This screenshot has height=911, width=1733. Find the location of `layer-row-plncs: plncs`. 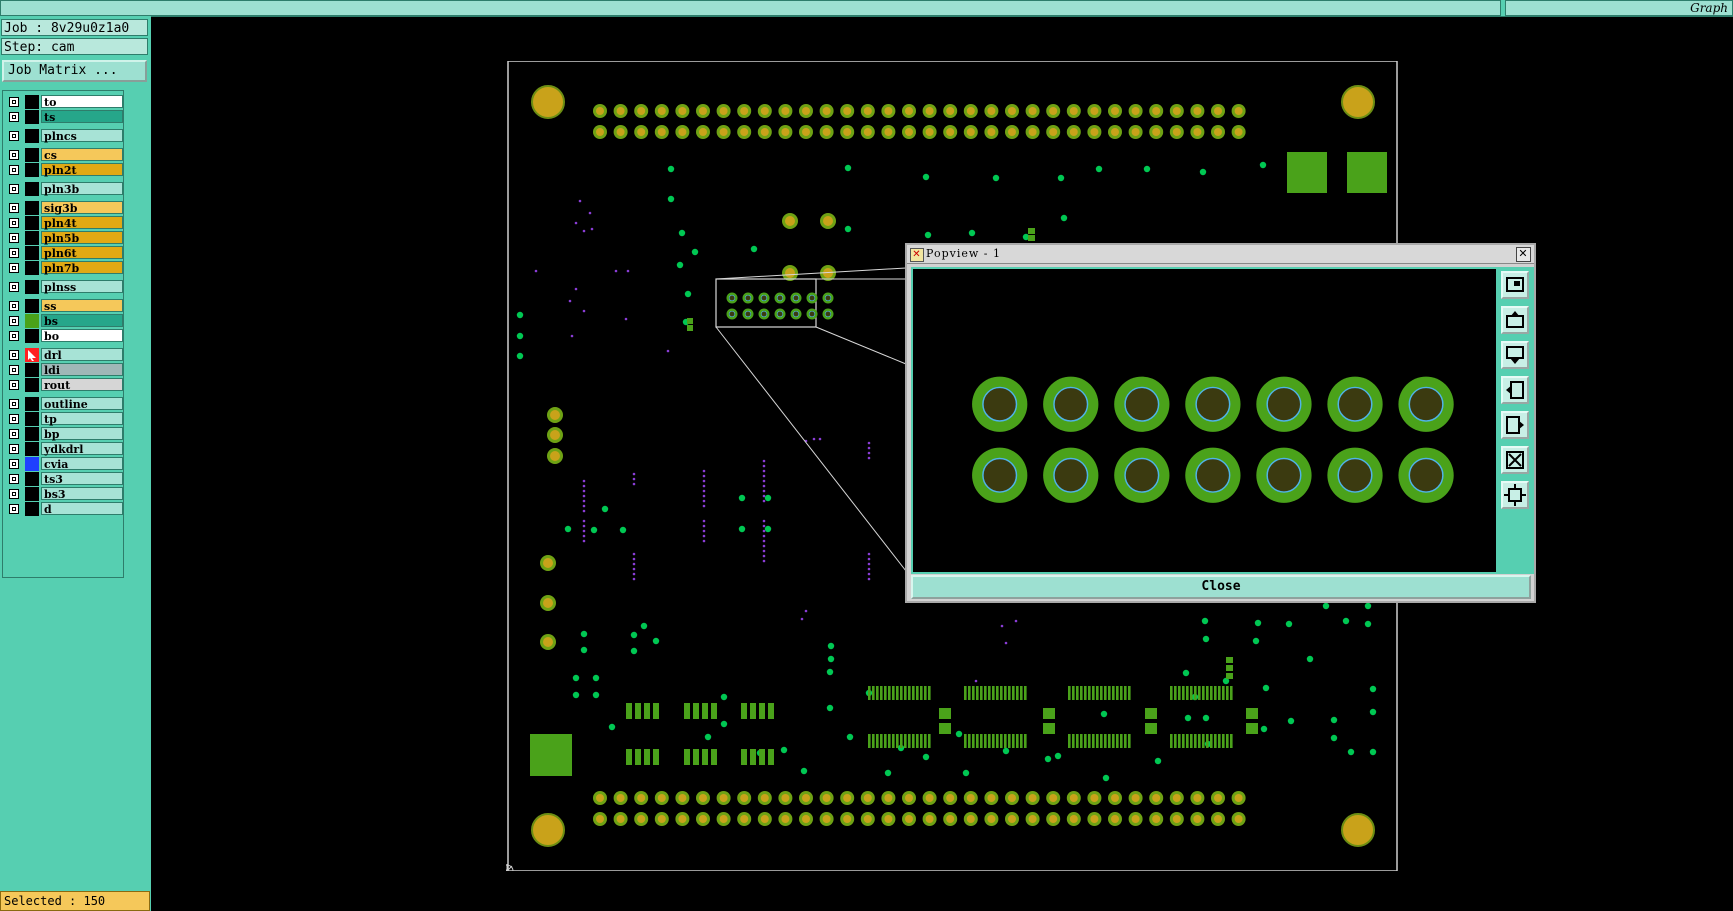

layer-row-plncs: plncs is located at coordinates (64, 136).